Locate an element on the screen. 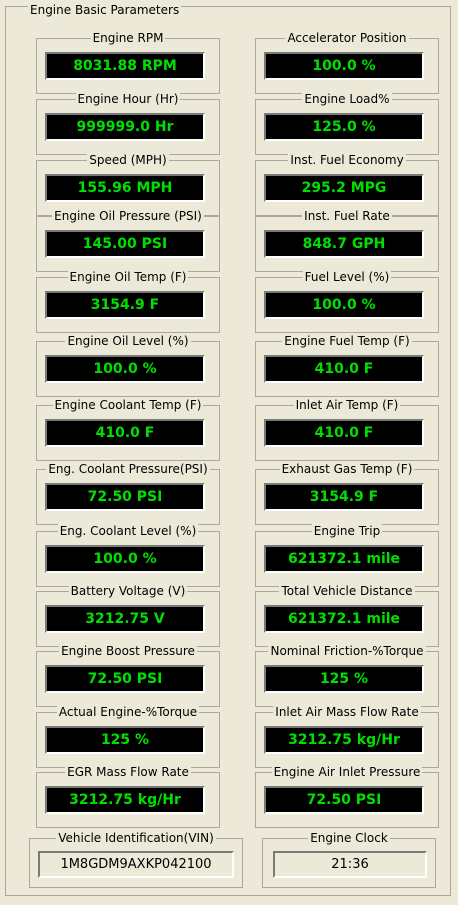  exhaust-gas-temp-display: 3154.9 F is located at coordinates (344, 497).